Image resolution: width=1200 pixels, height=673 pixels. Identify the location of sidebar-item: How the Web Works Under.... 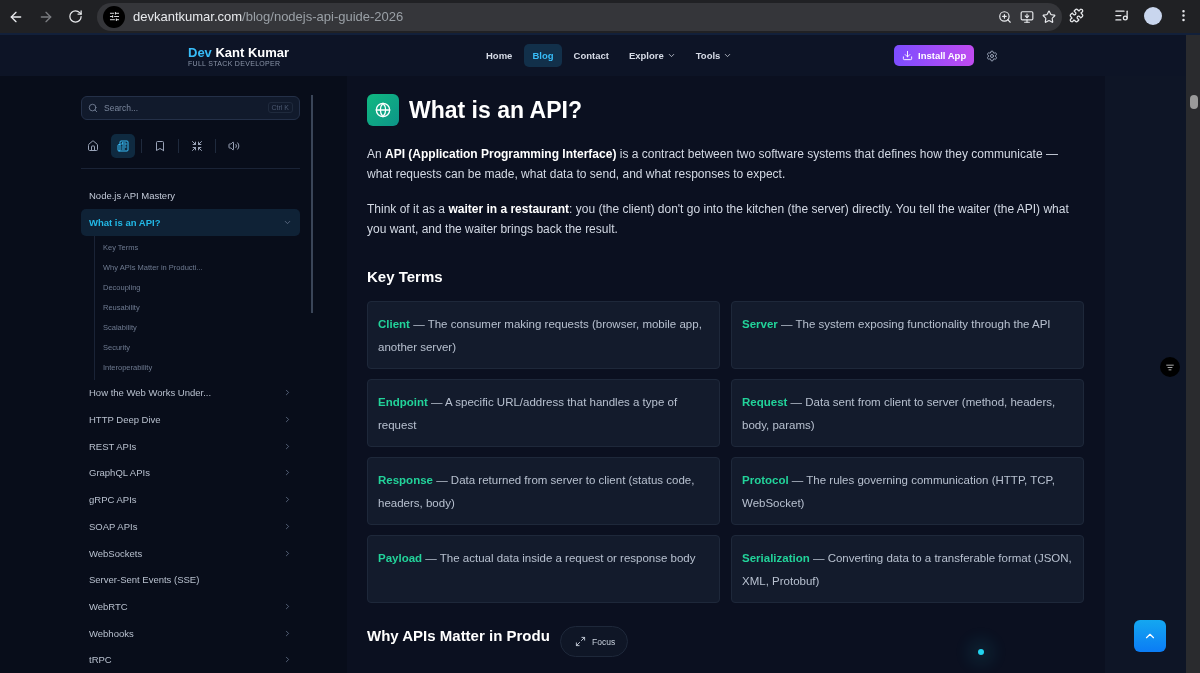
(190, 393).